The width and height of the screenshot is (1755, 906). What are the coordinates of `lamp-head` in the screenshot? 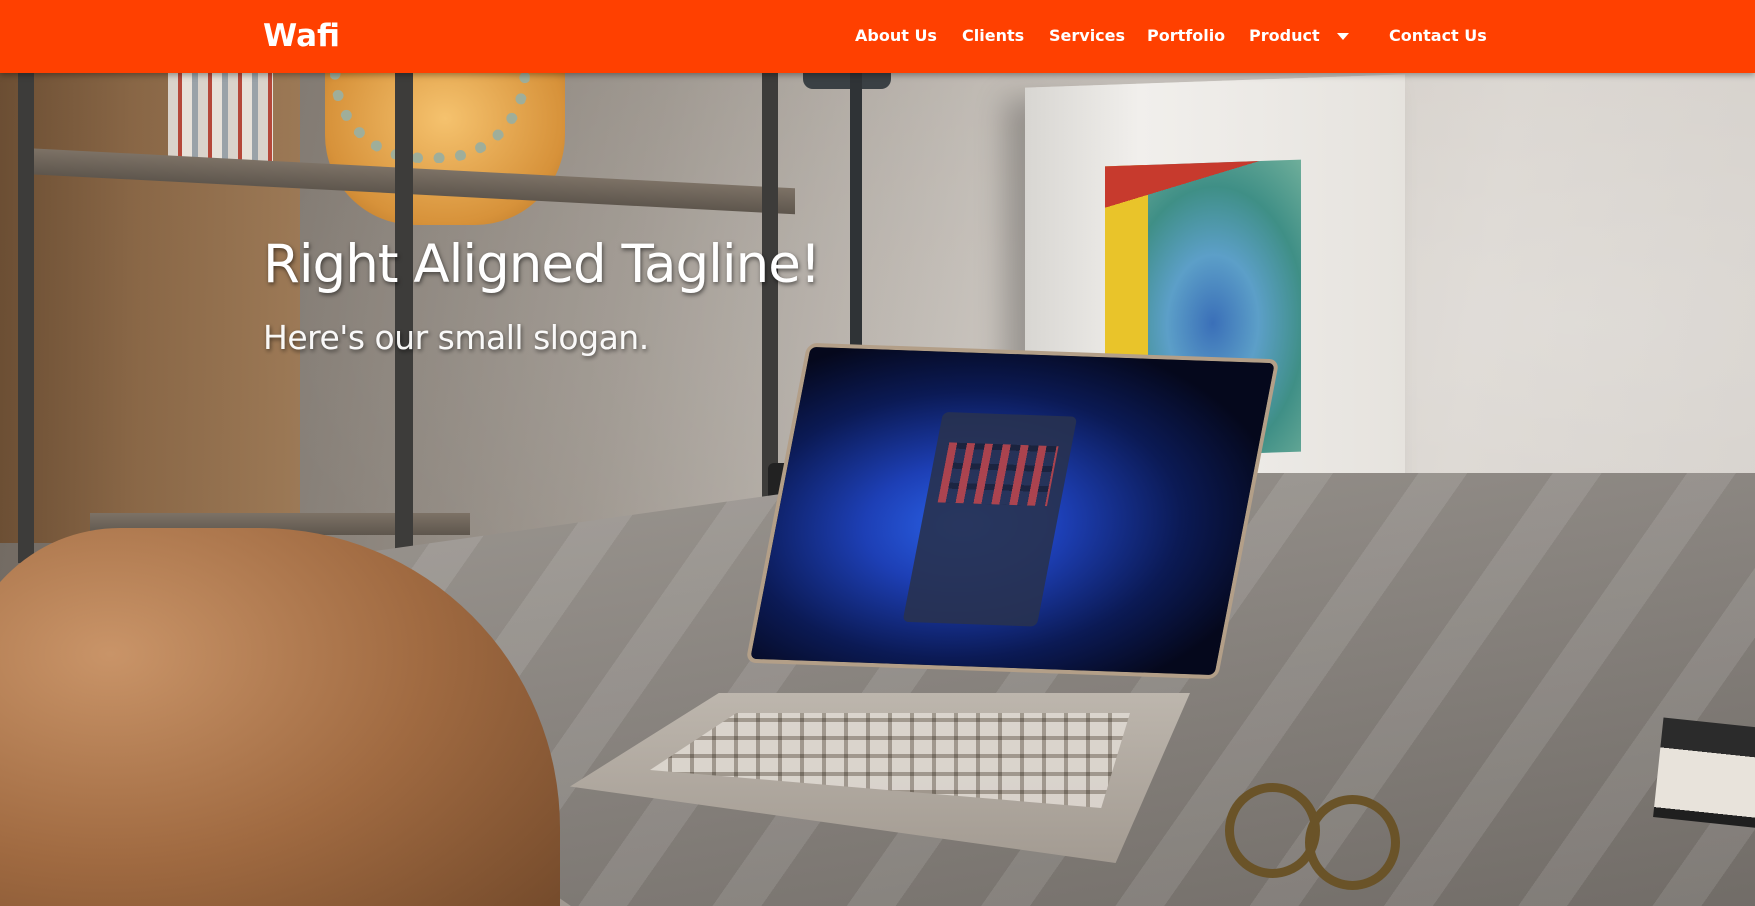 It's located at (847, 81).